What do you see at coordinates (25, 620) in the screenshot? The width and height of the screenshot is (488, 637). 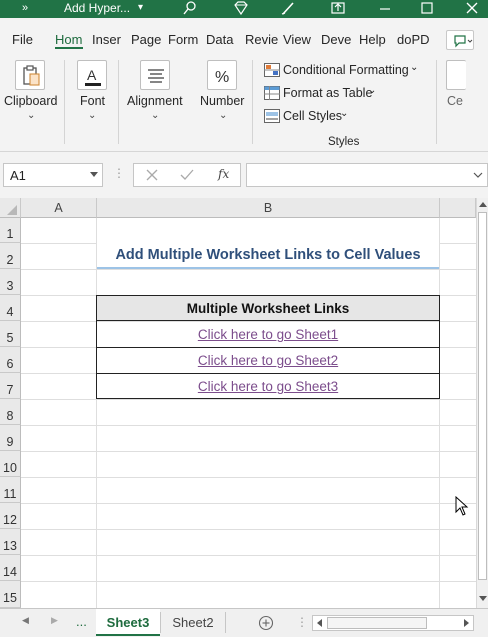 I see `prev-sheet-icon: ◀` at bounding box center [25, 620].